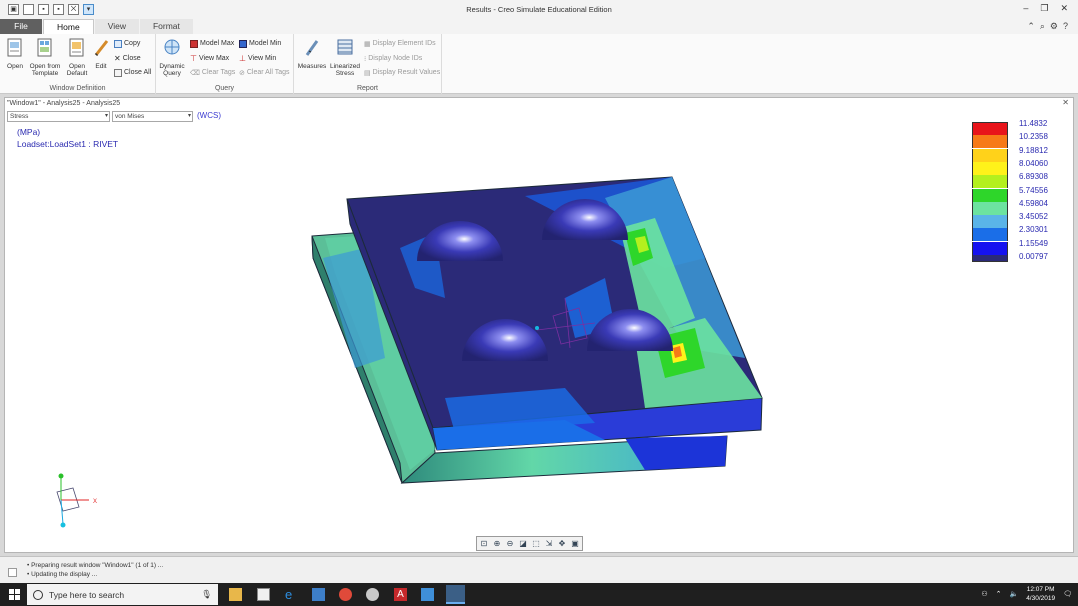 This screenshot has width=1078, height=606. I want to click on measures-label: Measures, so click(312, 66).